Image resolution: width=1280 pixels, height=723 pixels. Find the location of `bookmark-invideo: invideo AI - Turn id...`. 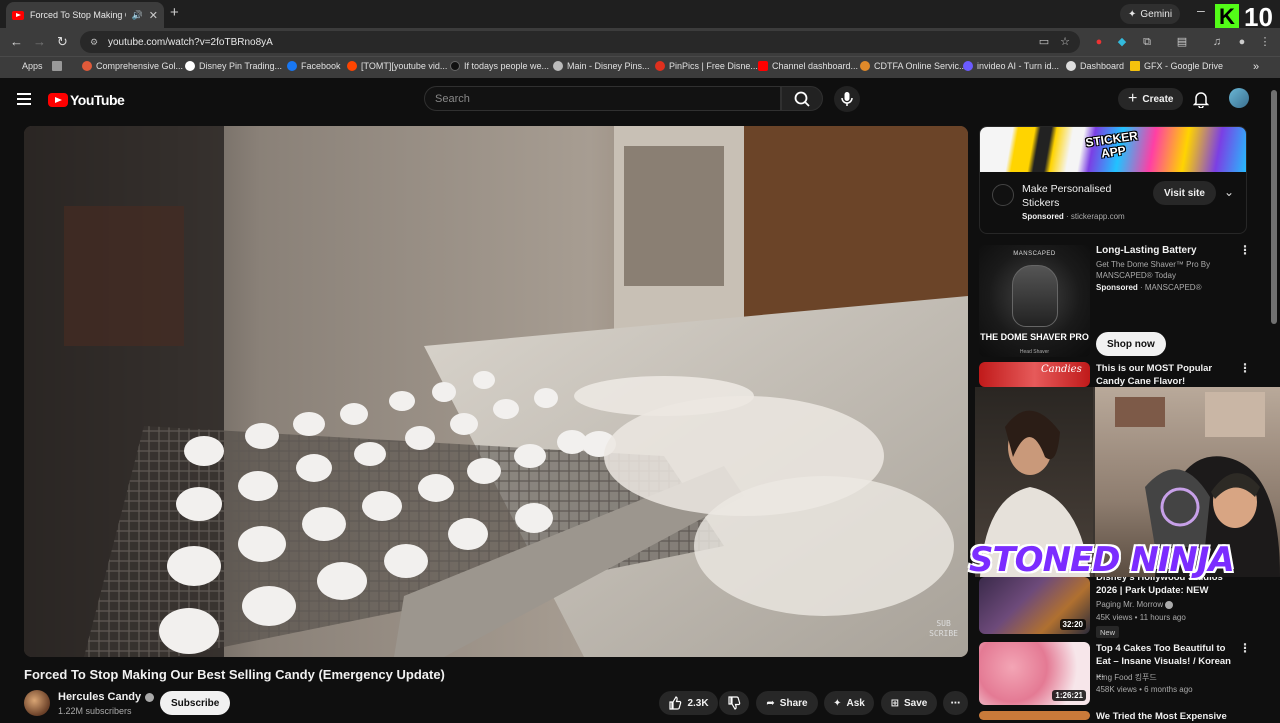

bookmark-invideo: invideo AI - Turn id... is located at coordinates (1011, 66).